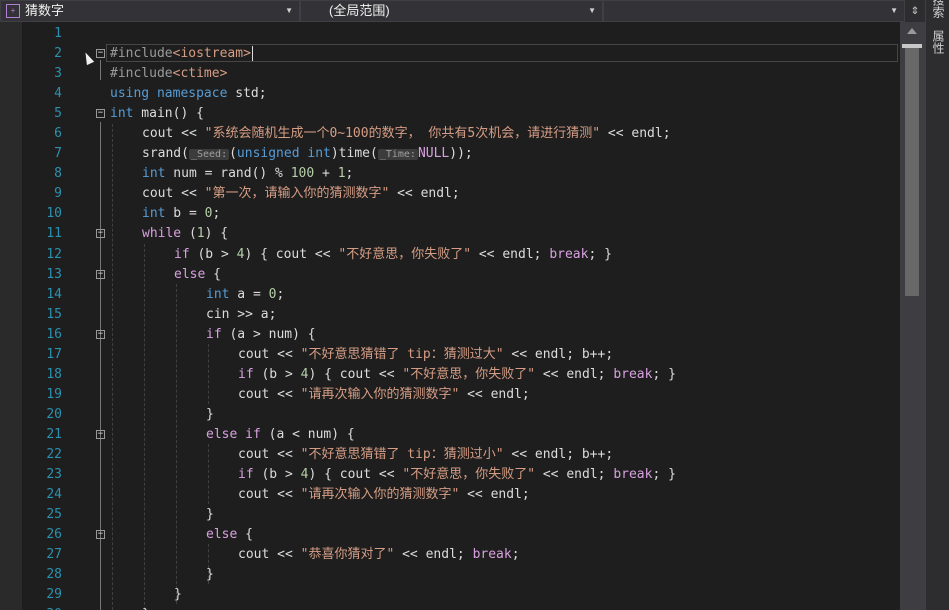  What do you see at coordinates (754, 11) in the screenshot?
I see `member-dropdown: ▼` at bounding box center [754, 11].